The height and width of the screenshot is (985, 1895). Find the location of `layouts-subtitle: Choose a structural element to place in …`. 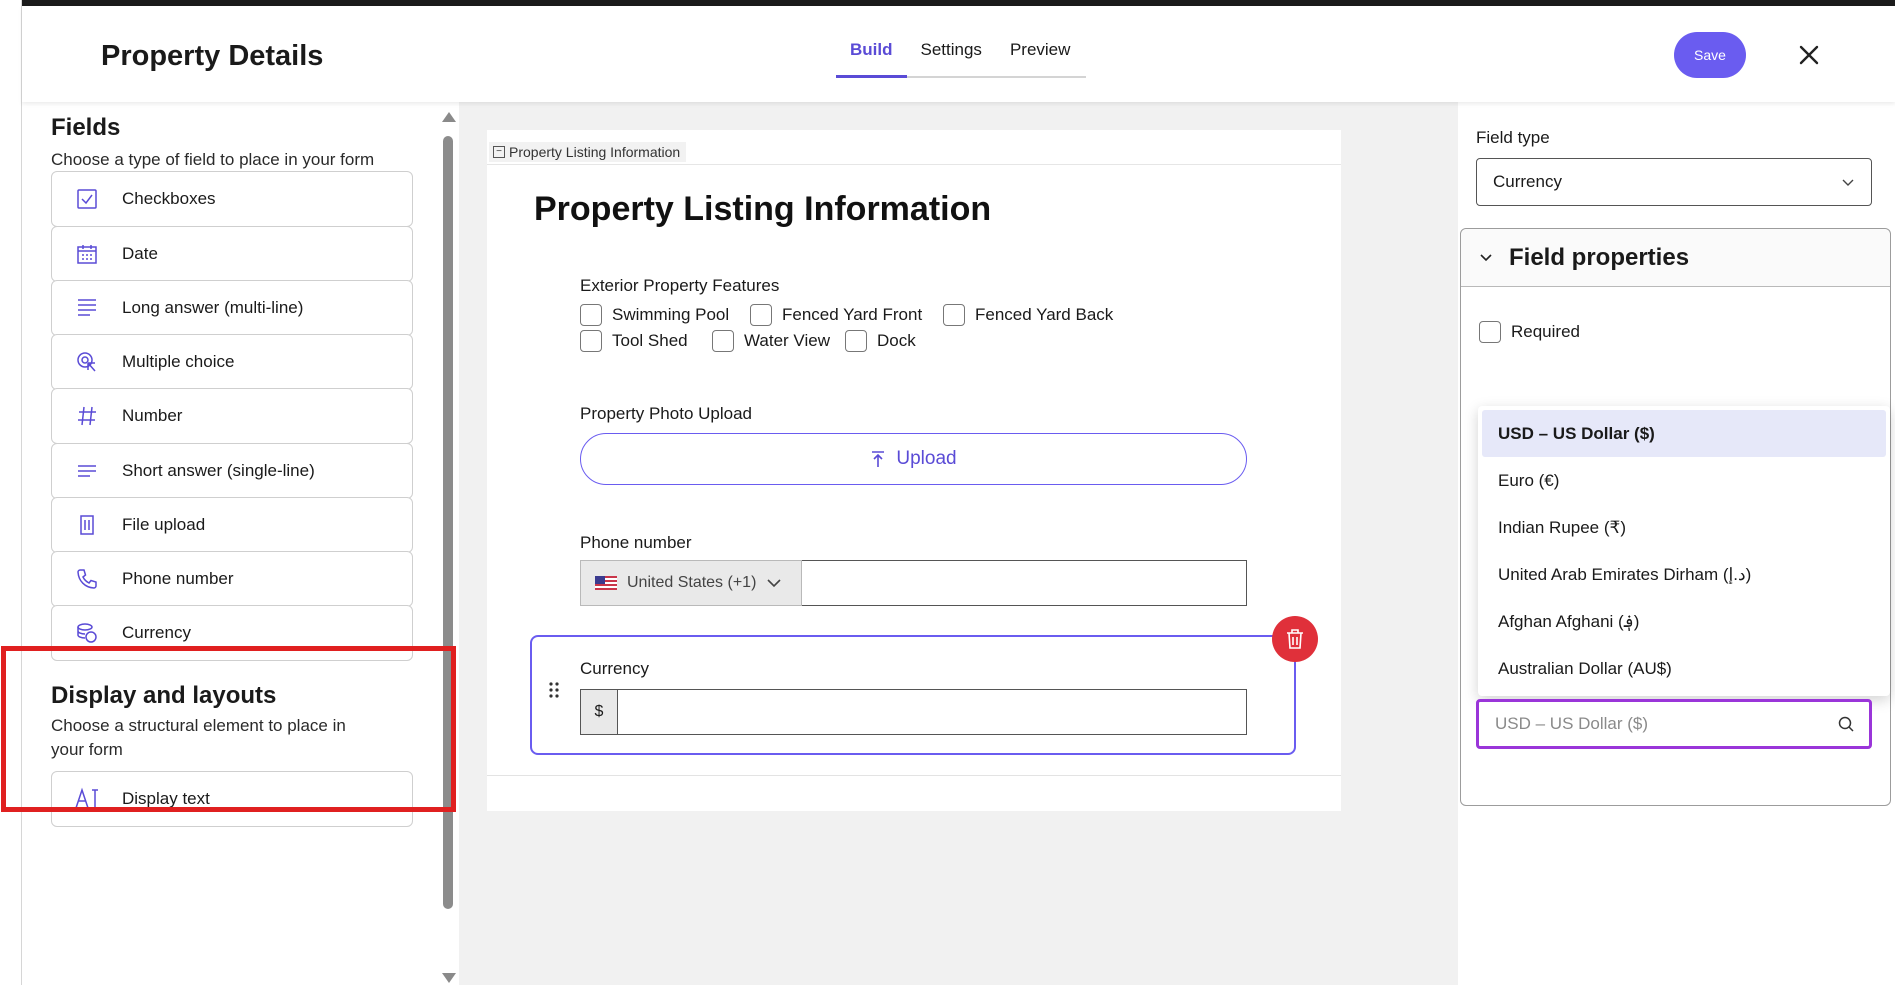

layouts-subtitle: Choose a structural element to place in … is located at coordinates (198, 737).